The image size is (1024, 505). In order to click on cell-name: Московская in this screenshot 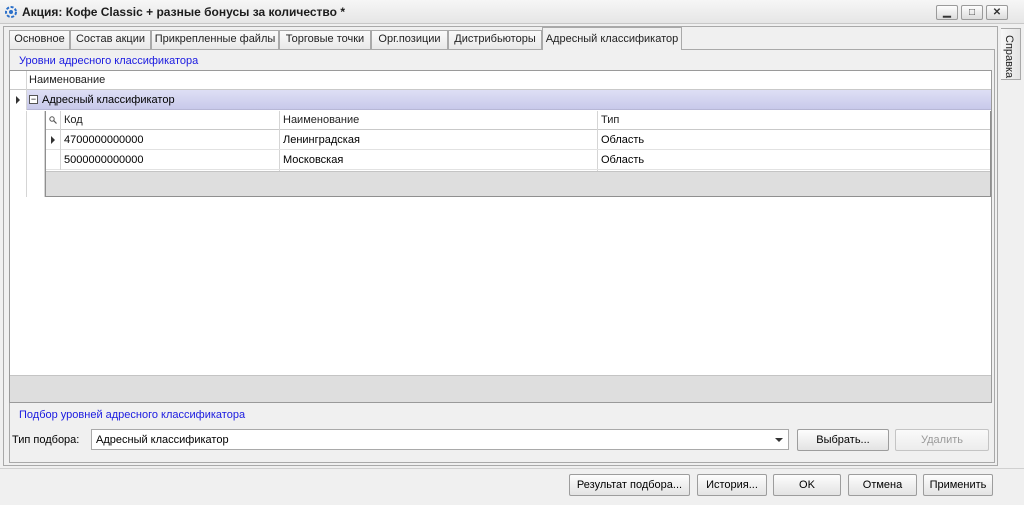, I will do `click(313, 160)`.